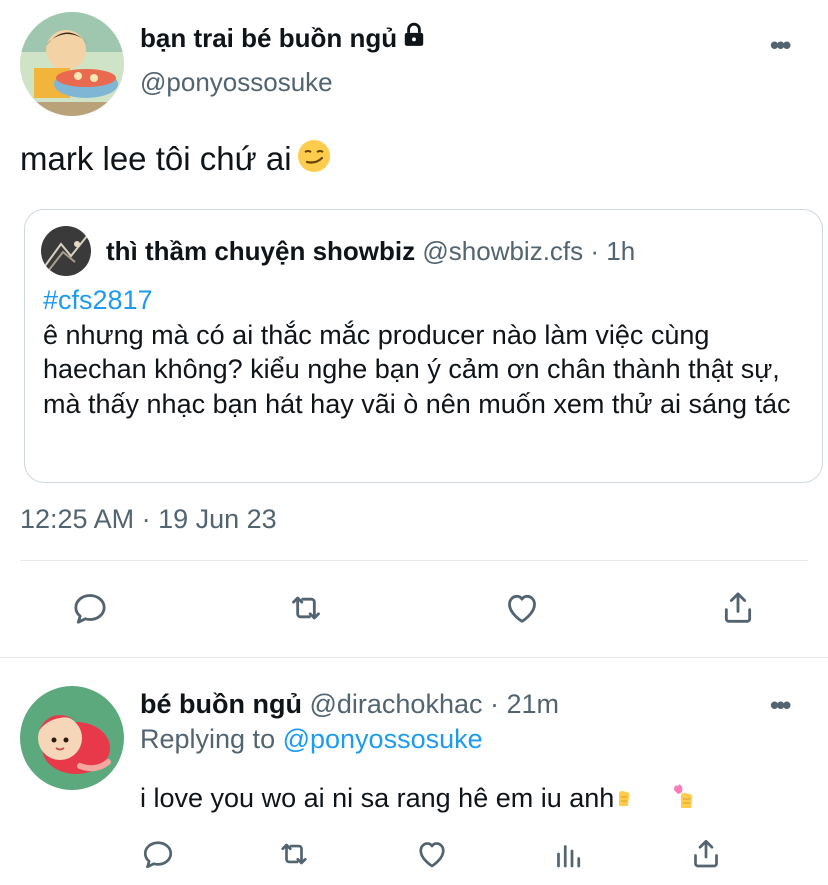 This screenshot has width=828, height=885. Describe the element at coordinates (683, 798) in the screenshot. I see `kiss-emoji` at that location.